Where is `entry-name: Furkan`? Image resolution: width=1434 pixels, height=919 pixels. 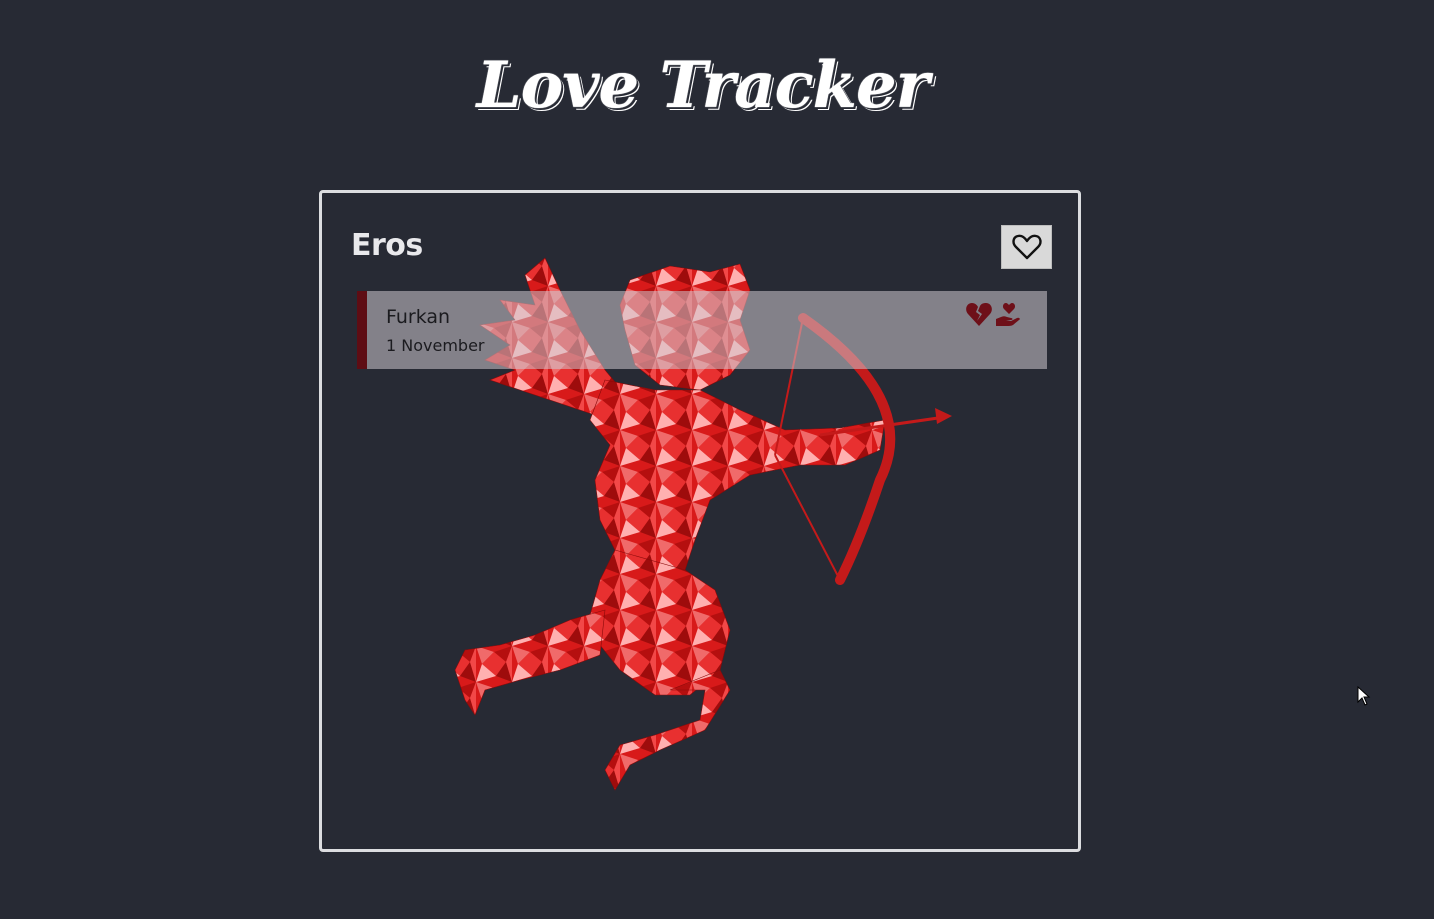
entry-name: Furkan is located at coordinates (418, 317).